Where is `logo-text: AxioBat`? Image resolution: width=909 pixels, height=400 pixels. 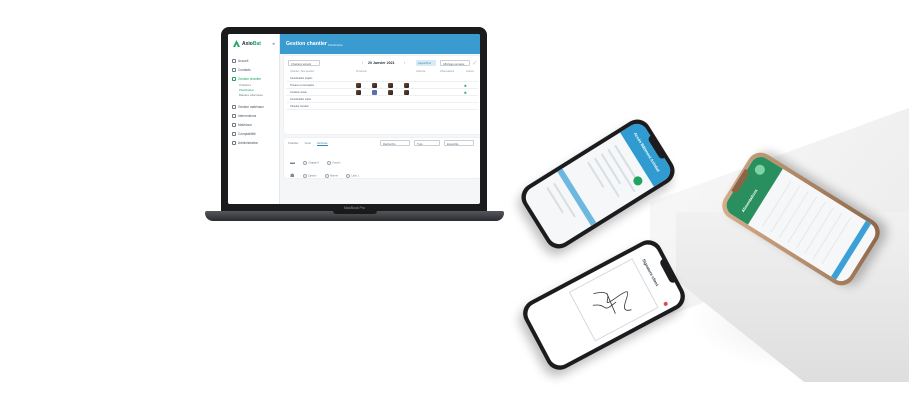 logo-text: AxioBat is located at coordinates (251, 44).